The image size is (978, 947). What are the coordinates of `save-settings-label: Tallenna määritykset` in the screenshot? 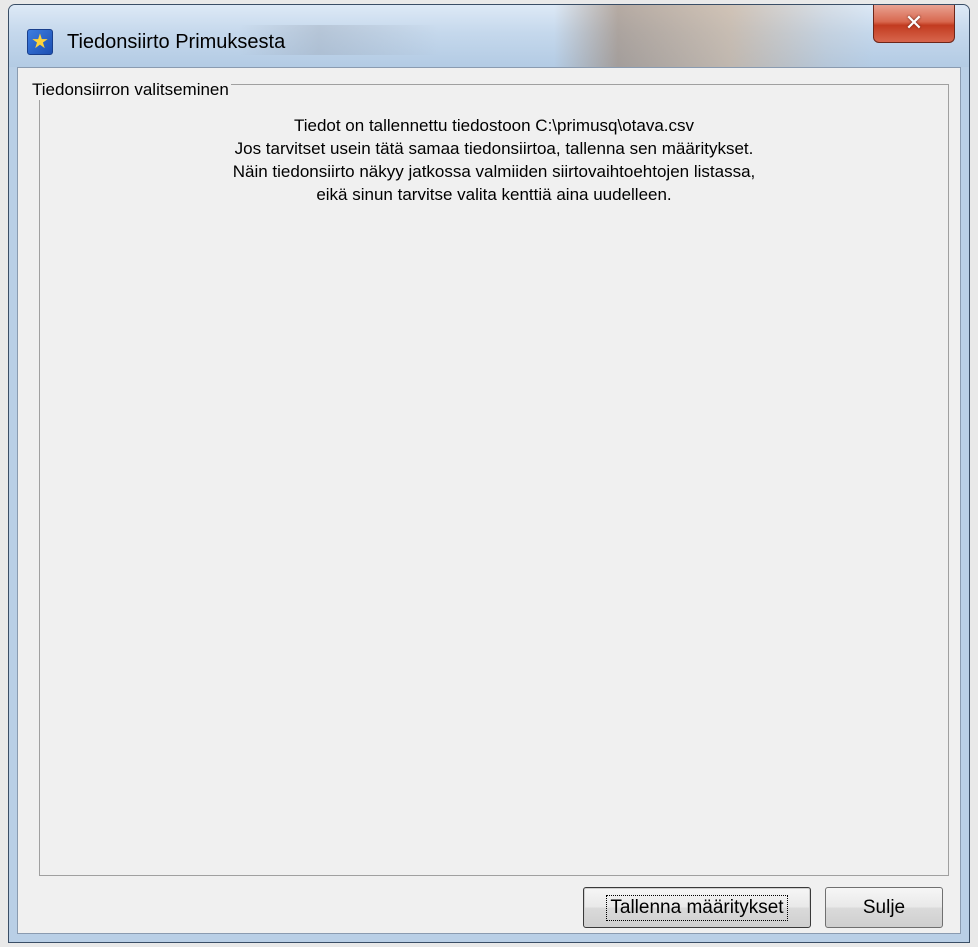 It's located at (697, 907).